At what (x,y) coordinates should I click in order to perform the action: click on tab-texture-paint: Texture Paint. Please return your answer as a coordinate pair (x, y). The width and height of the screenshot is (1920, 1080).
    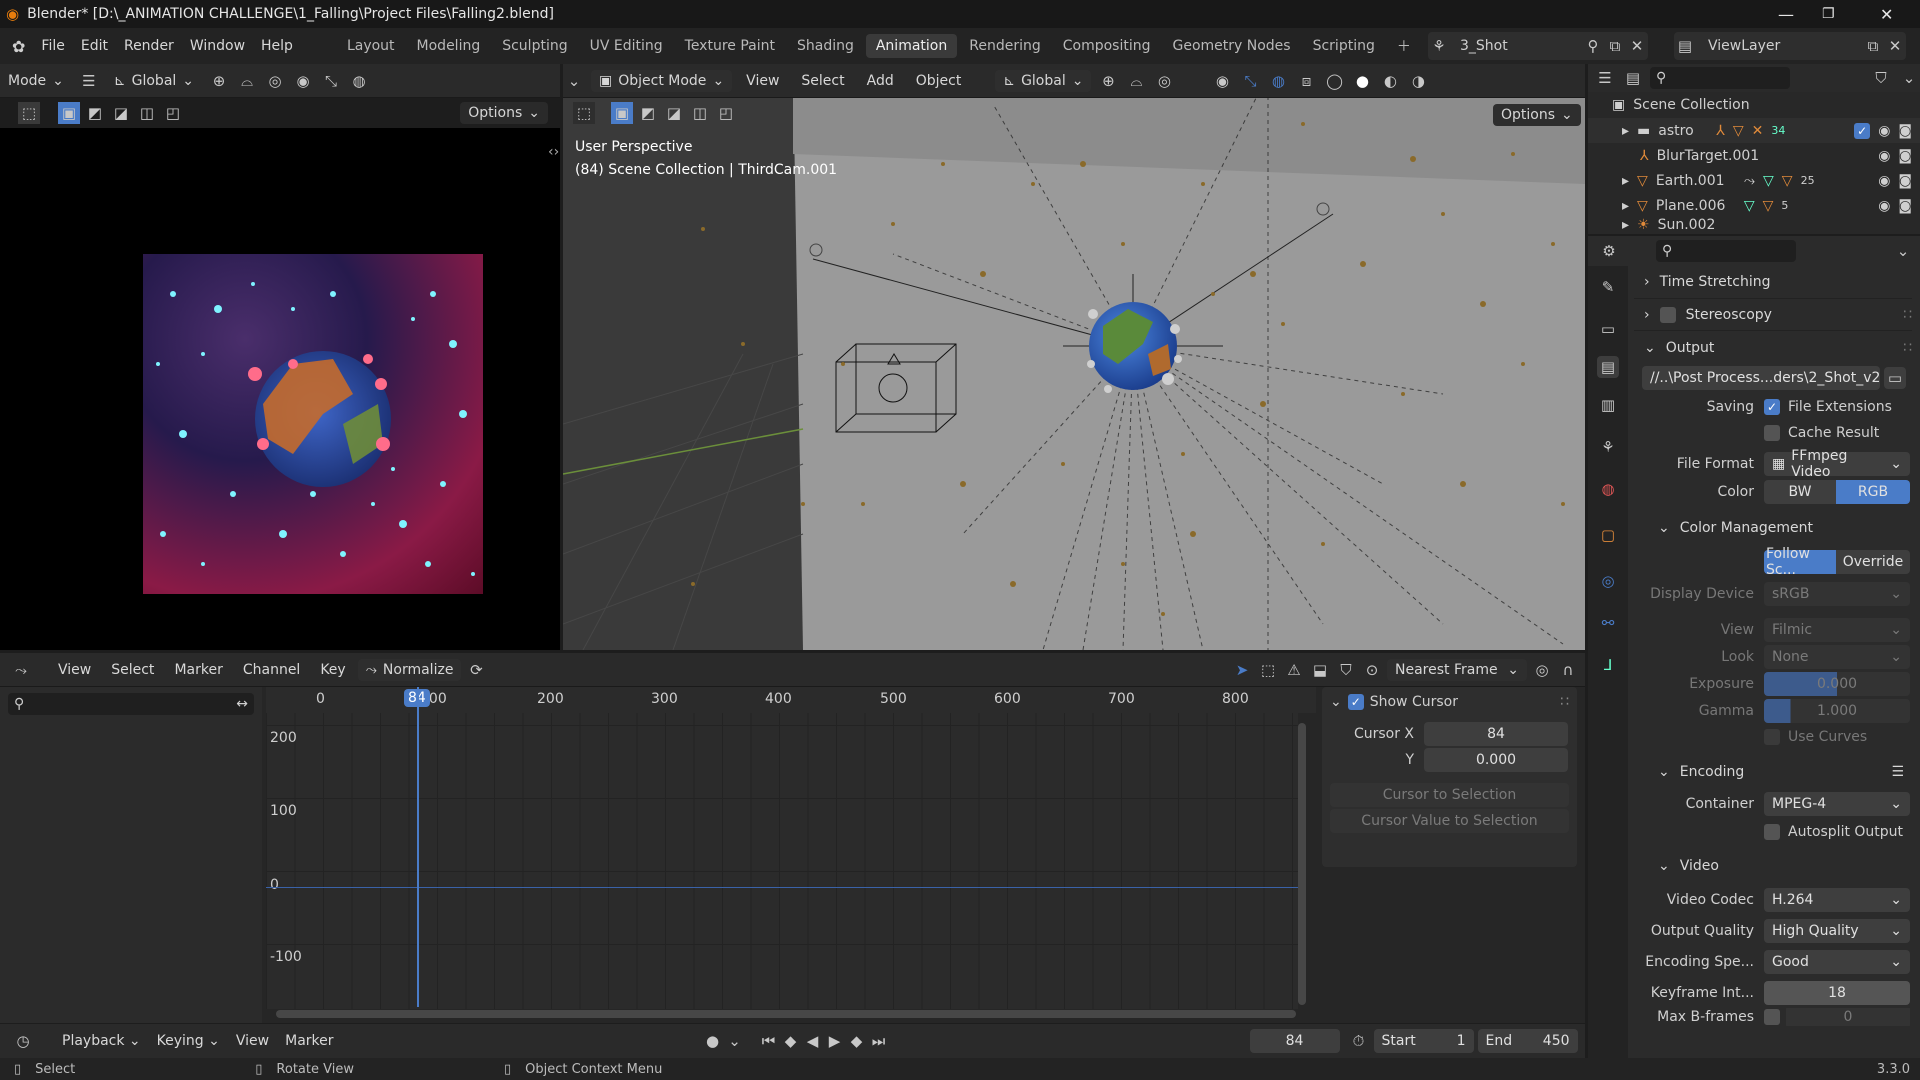
    Looking at the image, I should click on (730, 46).